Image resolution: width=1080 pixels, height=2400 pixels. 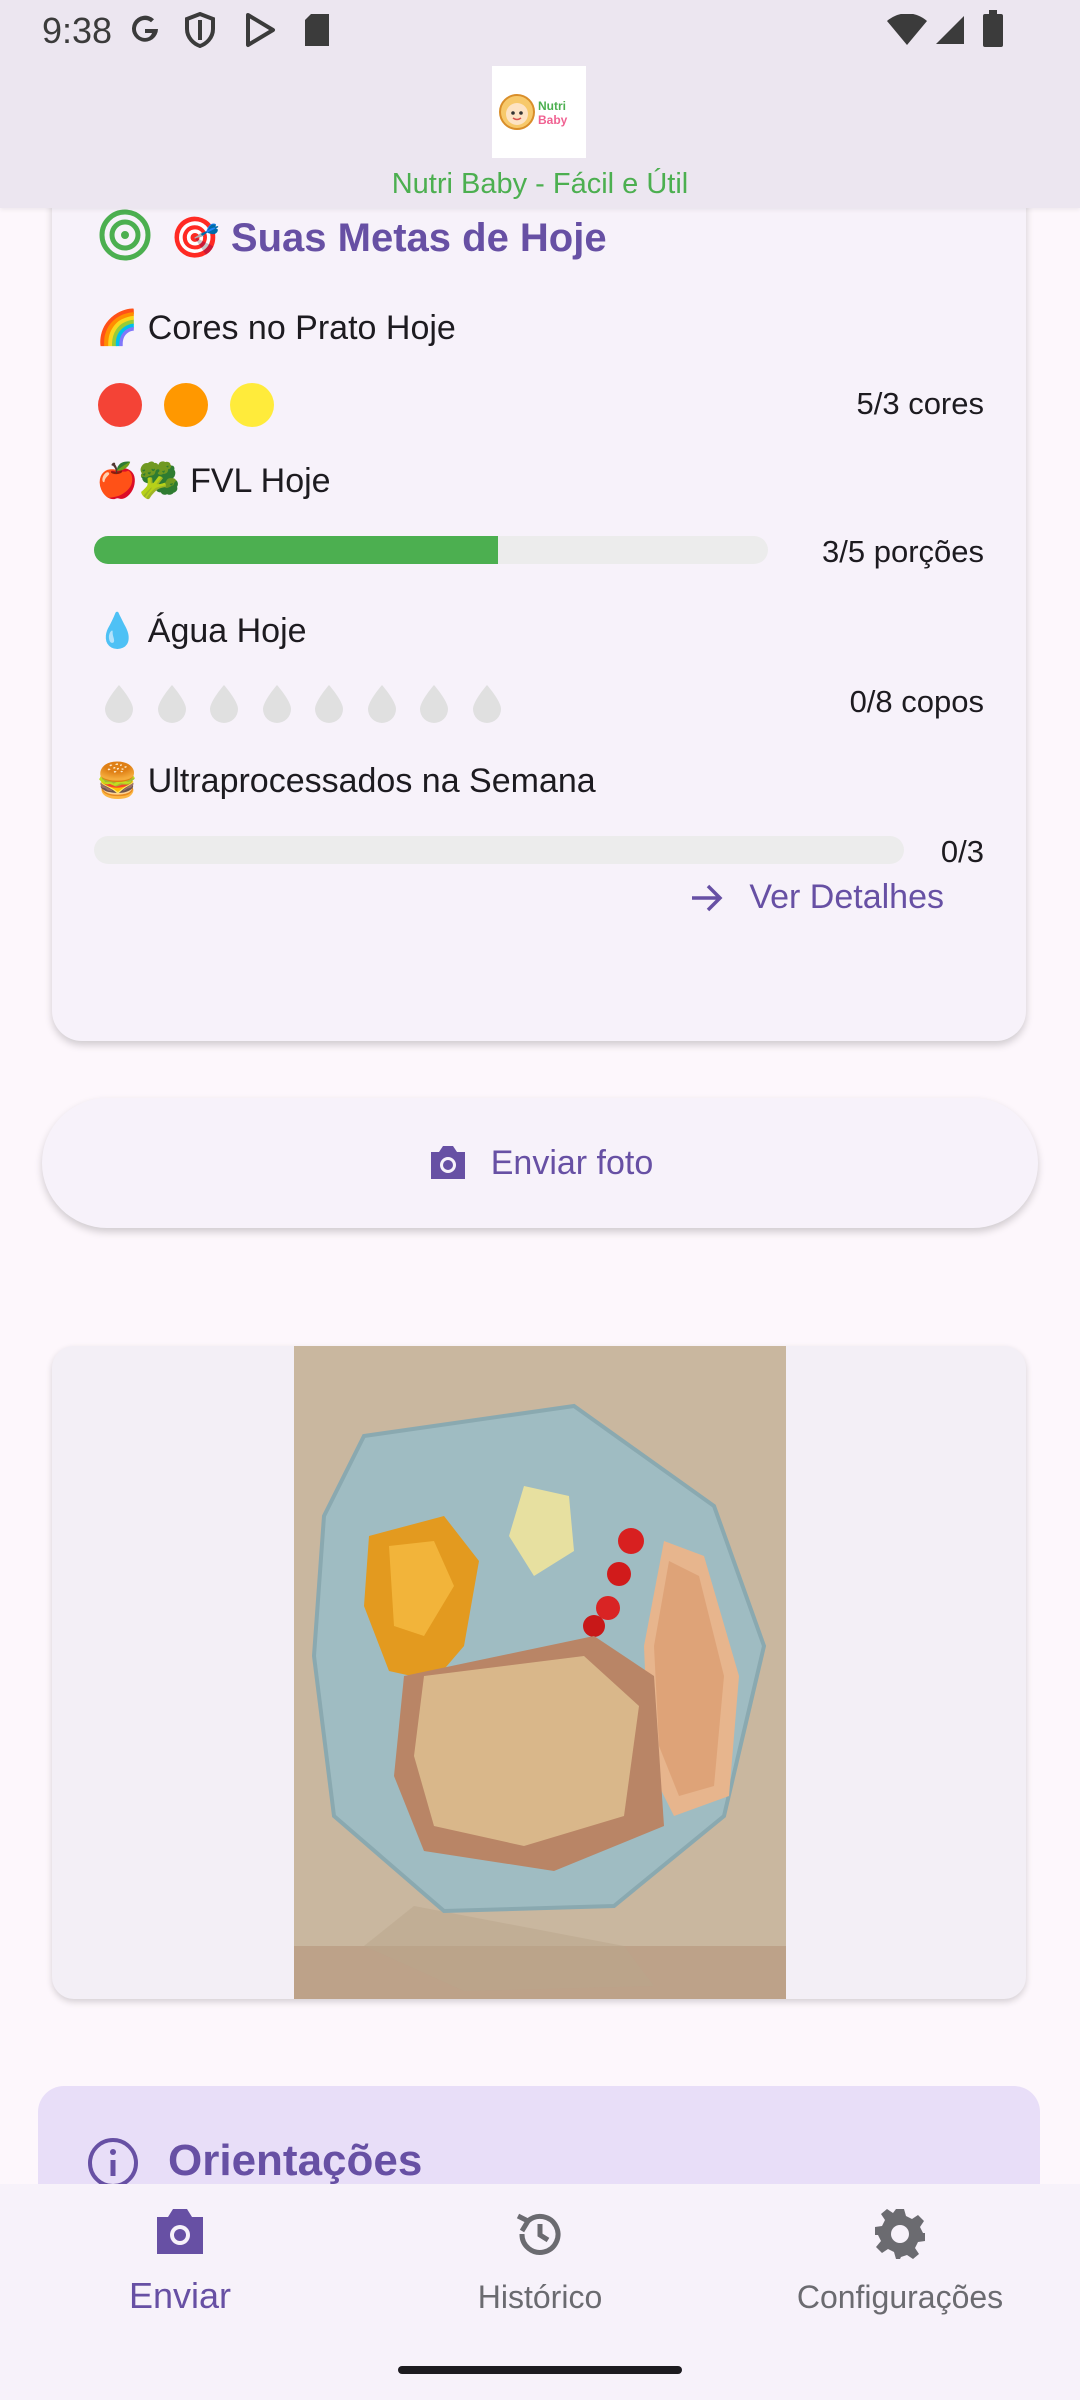 I want to click on ultra-goal-label: 🍔 Ultraprocessados na Semana, so click(x=346, y=781).